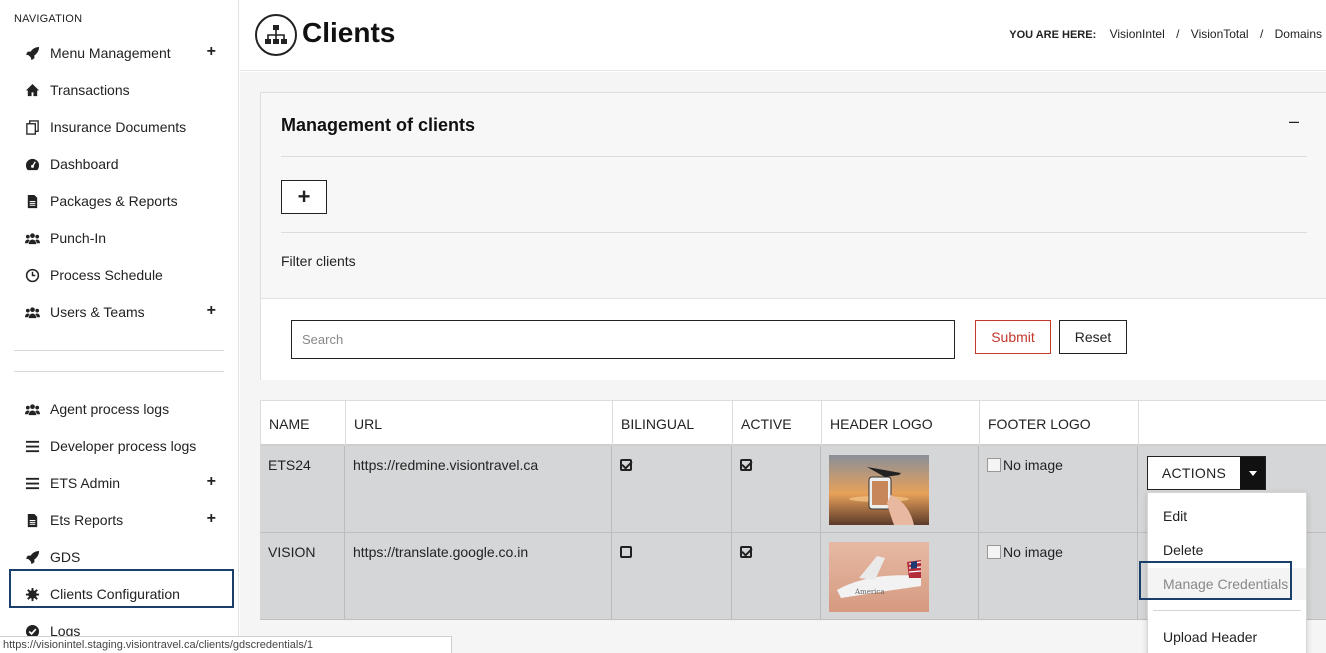 The height and width of the screenshot is (653, 1326). Describe the element at coordinates (97, 312) in the screenshot. I see `sidebar-item-label: Users & Teams` at that location.